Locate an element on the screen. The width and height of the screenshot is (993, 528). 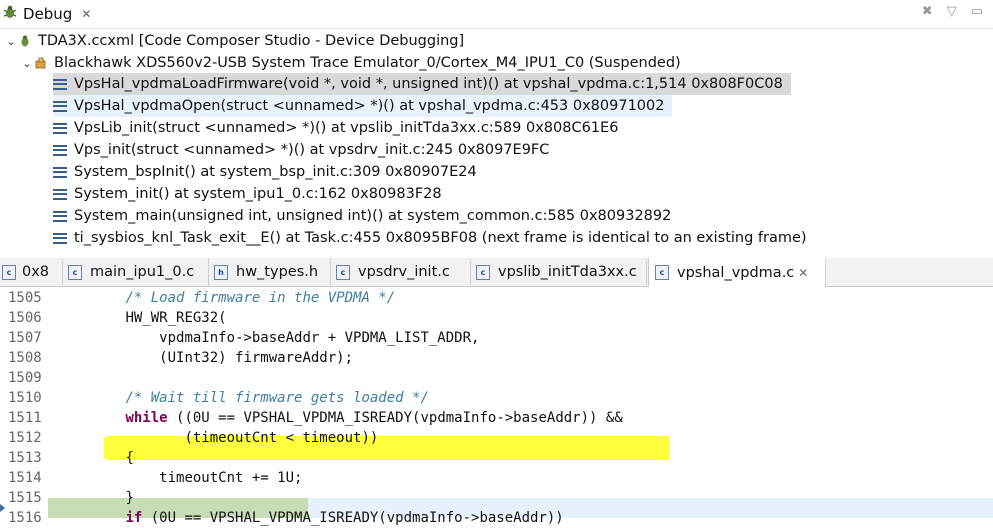
line-number: 1510 is located at coordinates (25, 398).